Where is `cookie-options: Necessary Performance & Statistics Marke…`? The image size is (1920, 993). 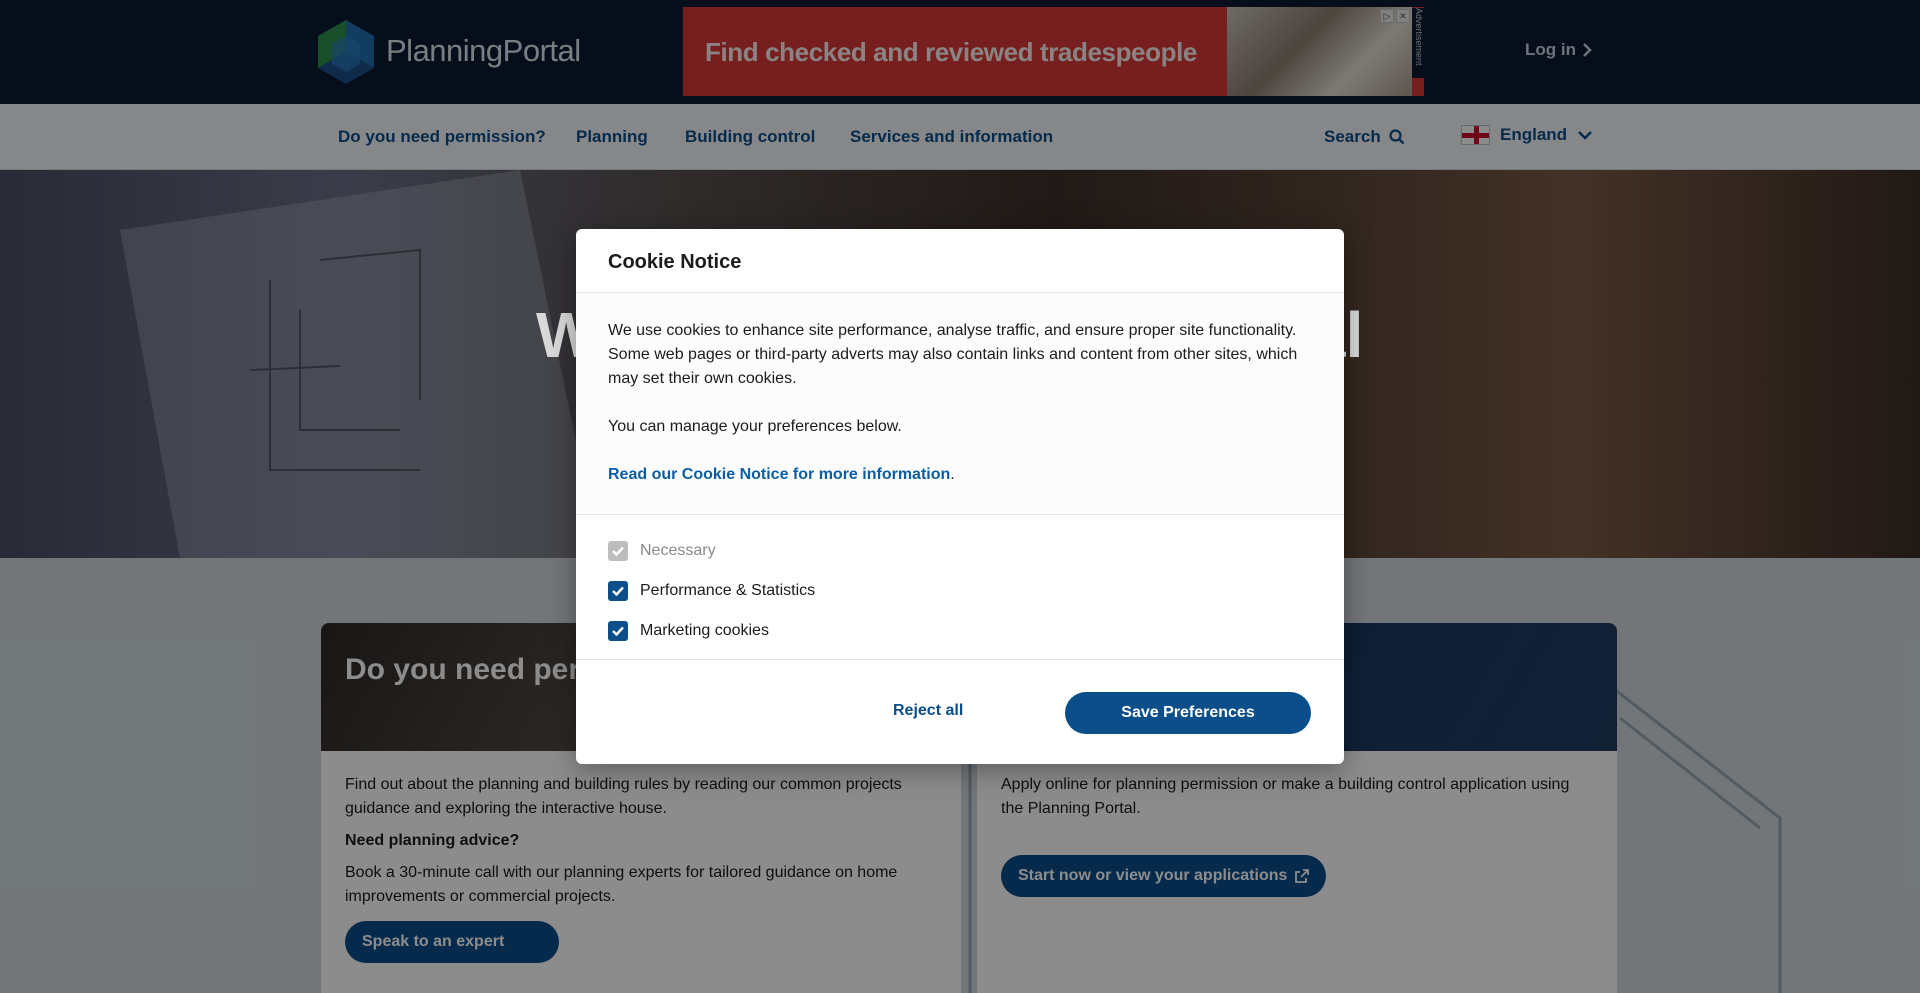
cookie-options: Necessary Performance & Statistics Marke… is located at coordinates (960, 587).